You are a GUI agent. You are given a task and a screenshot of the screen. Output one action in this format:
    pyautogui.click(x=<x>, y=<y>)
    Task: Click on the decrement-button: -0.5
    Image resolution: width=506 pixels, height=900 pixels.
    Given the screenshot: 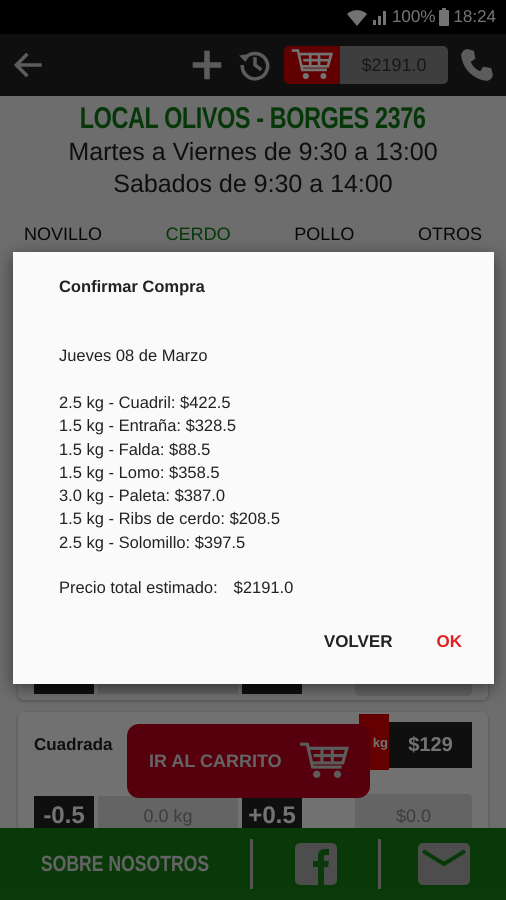 What is the action you would take?
    pyautogui.click(x=64, y=812)
    